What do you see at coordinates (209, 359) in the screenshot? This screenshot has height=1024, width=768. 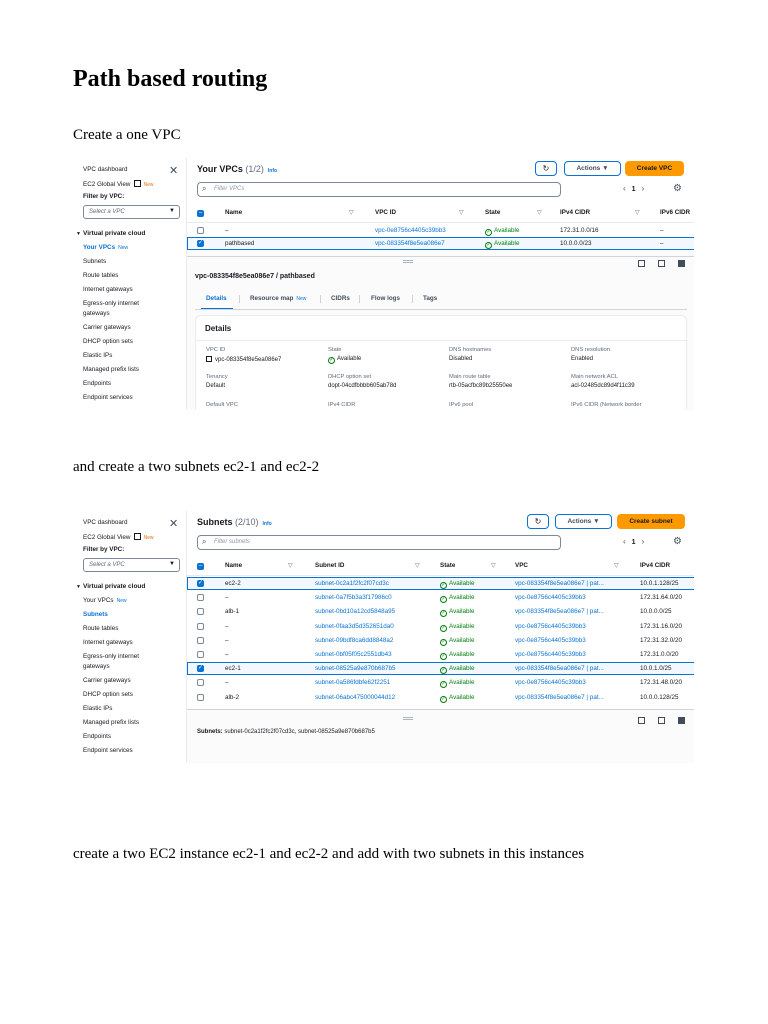 I see `copy-icon` at bounding box center [209, 359].